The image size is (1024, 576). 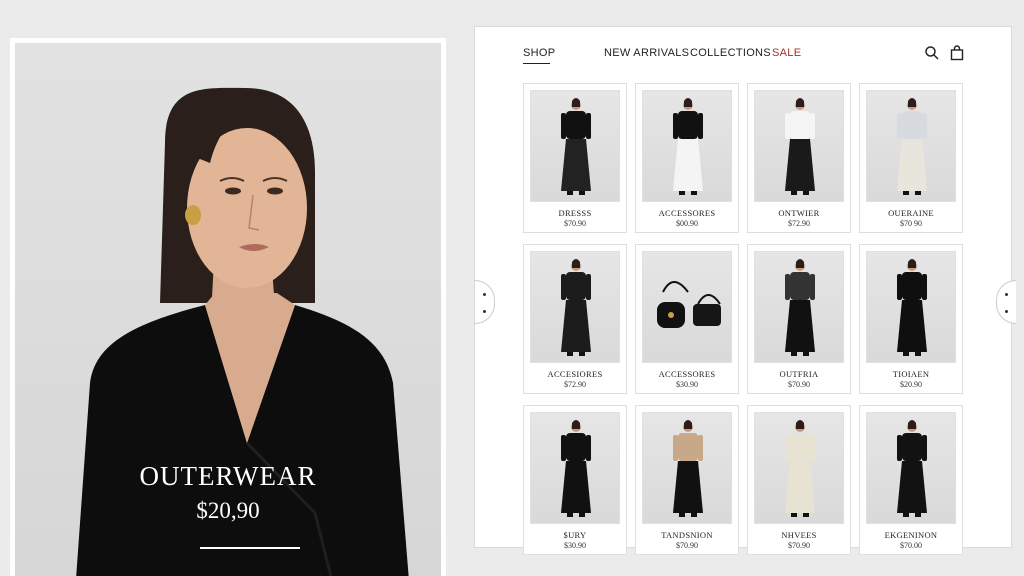 What do you see at coordinates (575, 213) in the screenshot?
I see `product-name: DRESSS` at bounding box center [575, 213].